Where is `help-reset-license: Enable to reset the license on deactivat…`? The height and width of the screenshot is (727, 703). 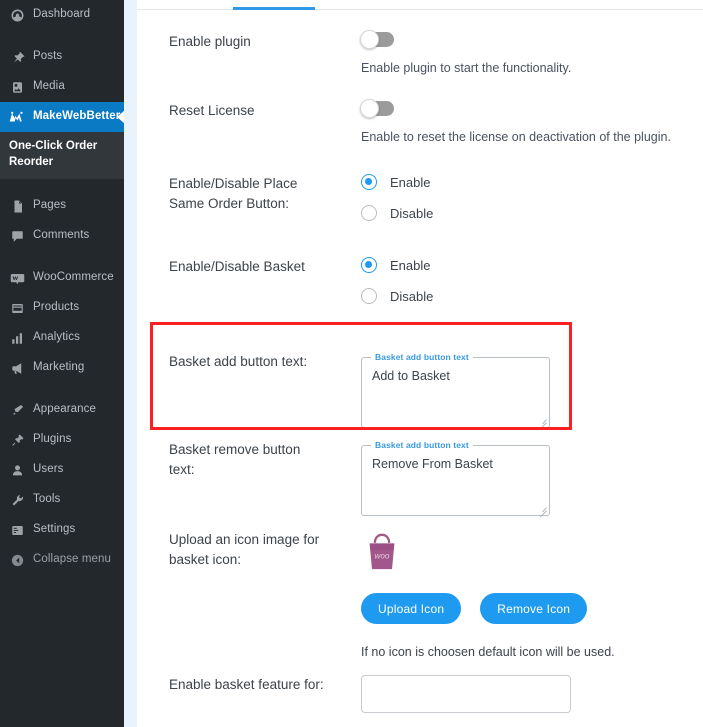
help-reset-license: Enable to reset the license on deactivat… is located at coordinates (516, 137).